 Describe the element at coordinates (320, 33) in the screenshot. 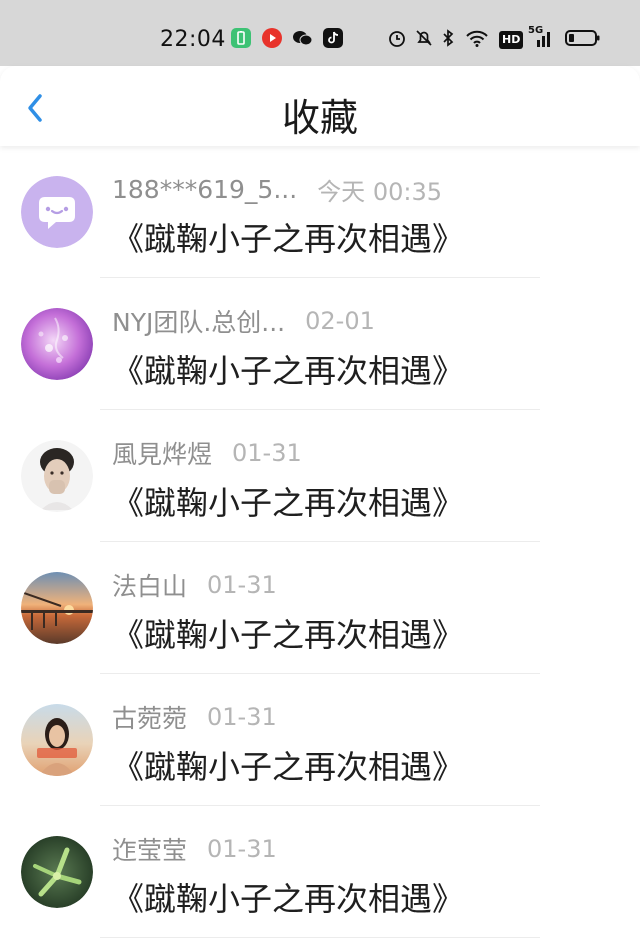

I see `status-bar: 22:04 HD 5G` at that location.